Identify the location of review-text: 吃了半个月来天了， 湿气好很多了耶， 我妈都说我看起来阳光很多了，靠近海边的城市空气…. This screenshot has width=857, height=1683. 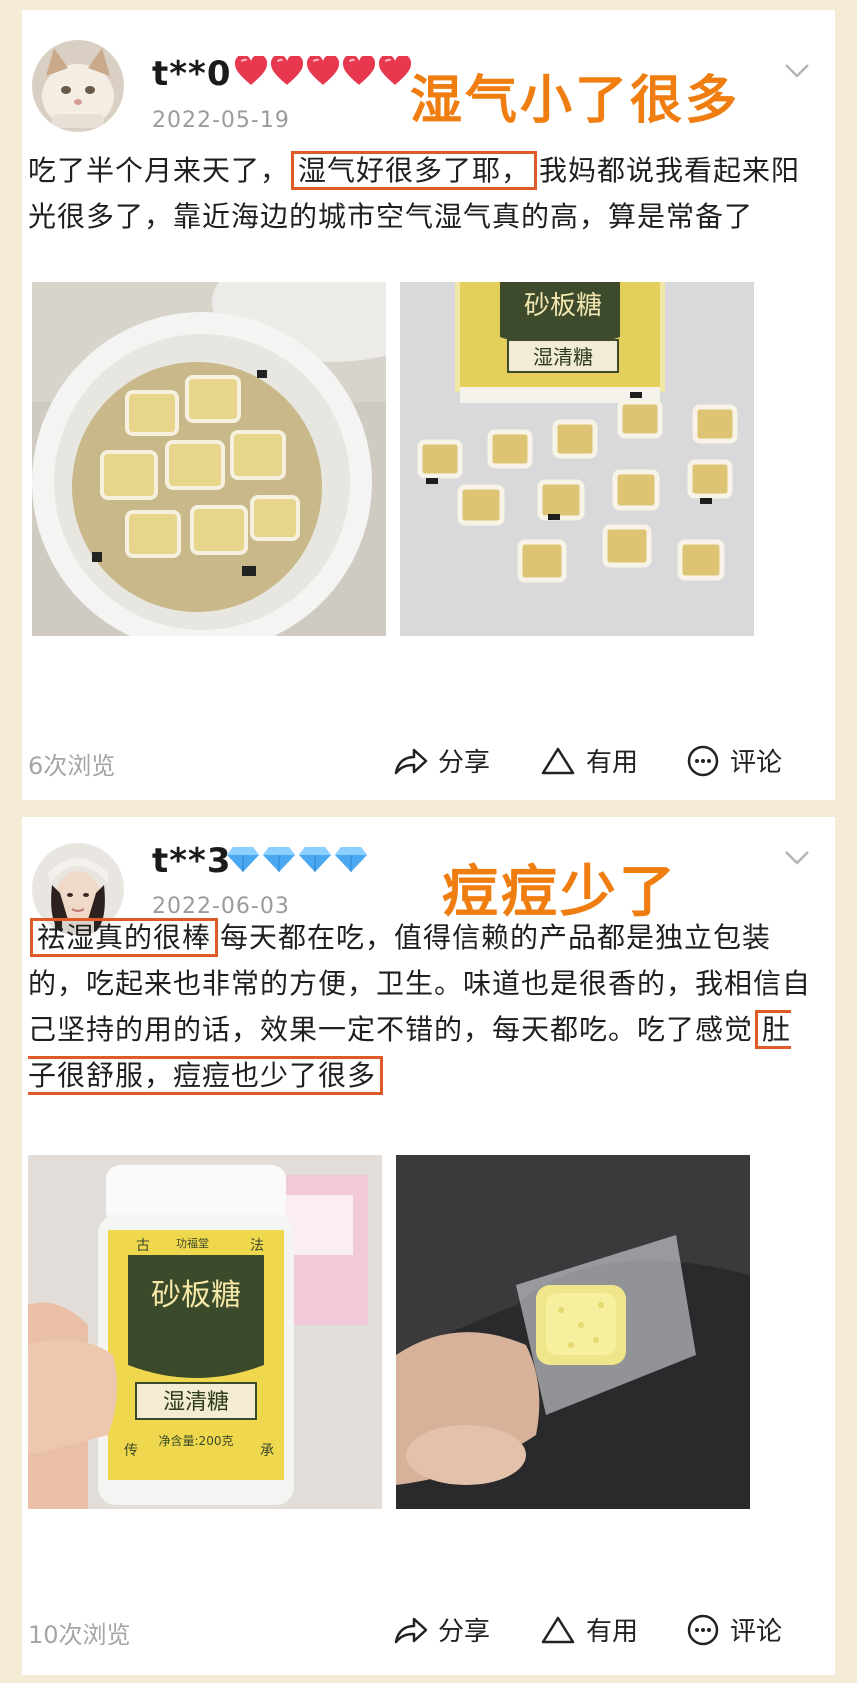
(423, 194).